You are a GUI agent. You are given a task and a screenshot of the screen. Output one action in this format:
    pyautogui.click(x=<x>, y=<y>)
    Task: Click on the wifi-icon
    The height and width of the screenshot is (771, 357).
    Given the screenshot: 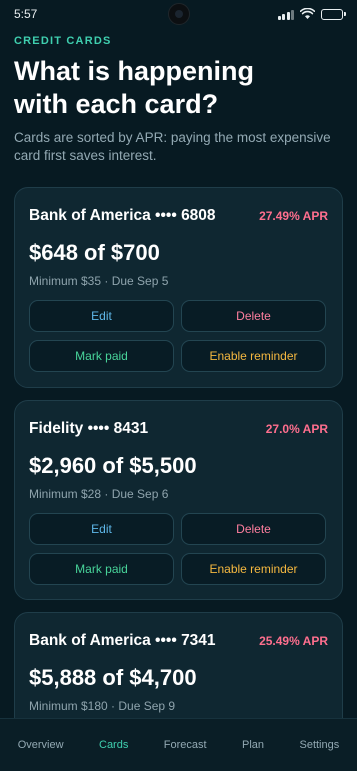 What is the action you would take?
    pyautogui.click(x=307, y=13)
    